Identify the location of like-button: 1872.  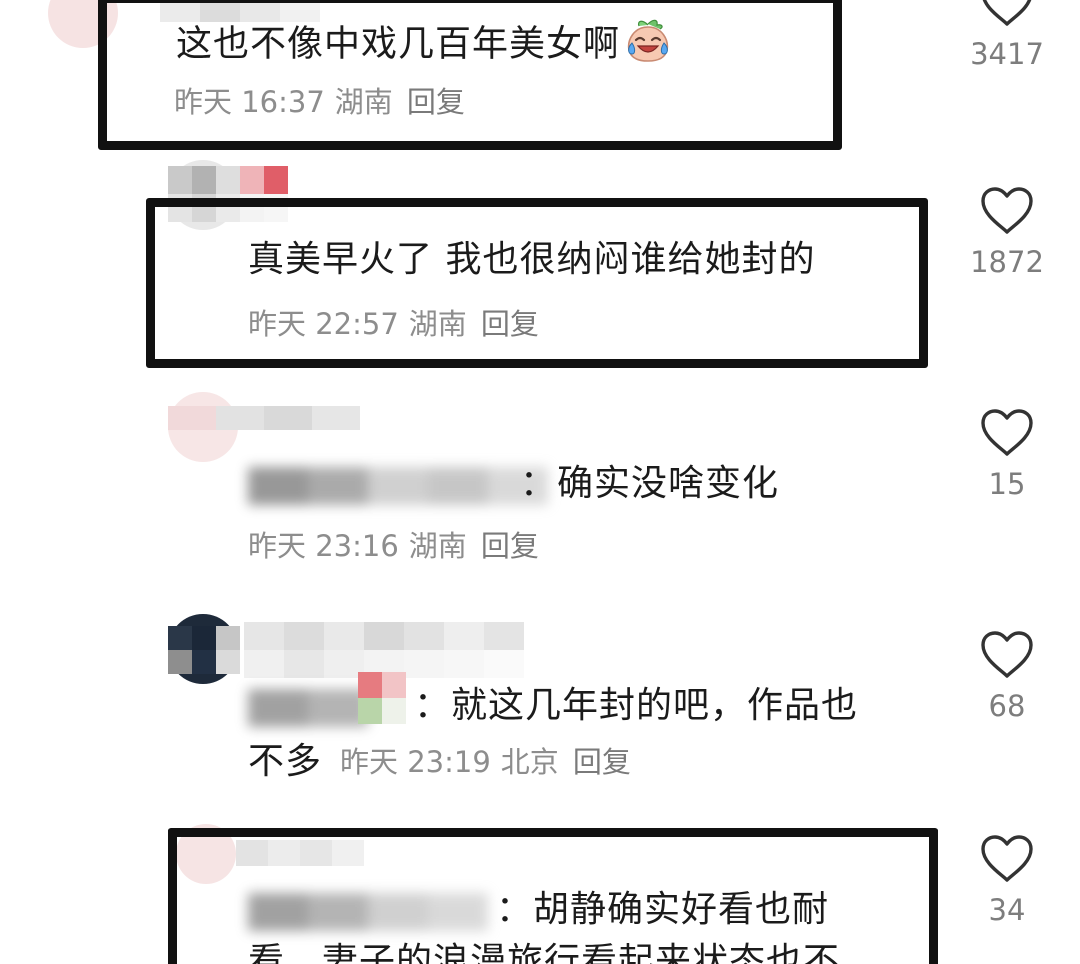
(1007, 233).